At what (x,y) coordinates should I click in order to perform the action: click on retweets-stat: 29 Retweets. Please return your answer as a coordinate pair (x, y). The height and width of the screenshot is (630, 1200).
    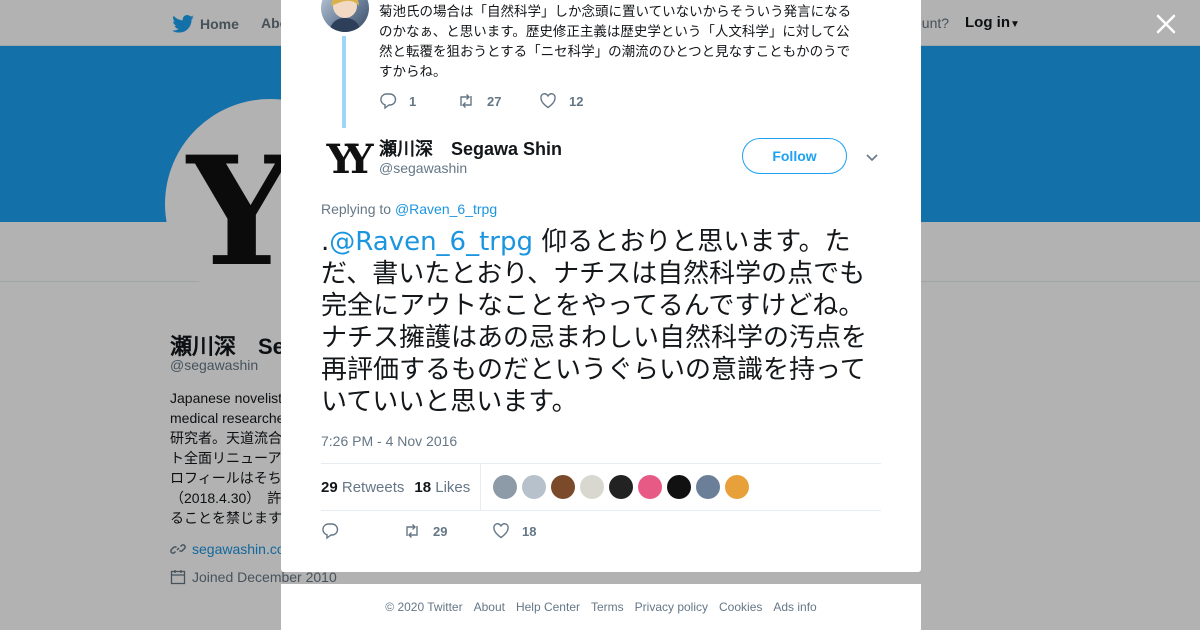
    Looking at the image, I should click on (362, 487).